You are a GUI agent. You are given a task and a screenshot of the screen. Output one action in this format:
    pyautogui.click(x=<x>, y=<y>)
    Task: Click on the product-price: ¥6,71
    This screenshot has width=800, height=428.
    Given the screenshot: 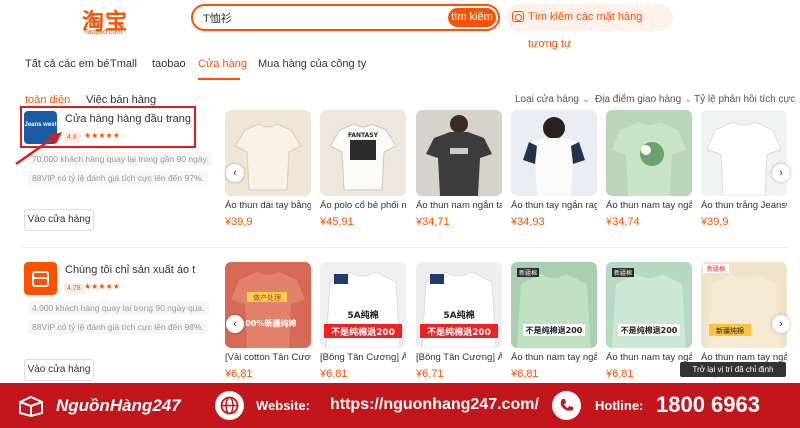 What is the action you would take?
    pyautogui.click(x=430, y=374)
    